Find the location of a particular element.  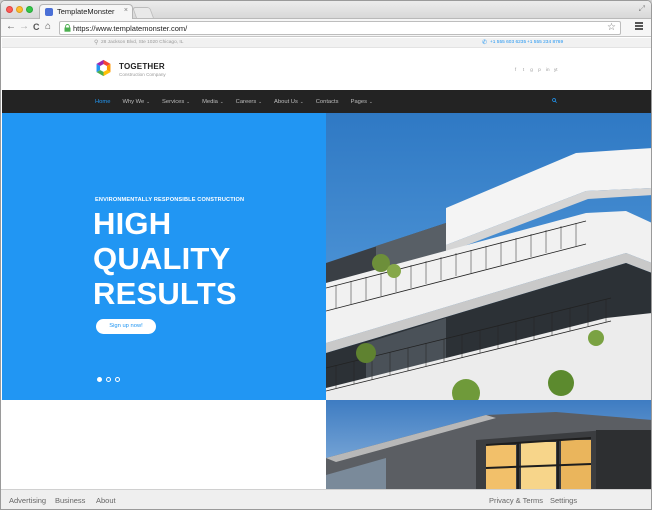

phone-link-2: +1 555 234 8769 is located at coordinates (545, 42).